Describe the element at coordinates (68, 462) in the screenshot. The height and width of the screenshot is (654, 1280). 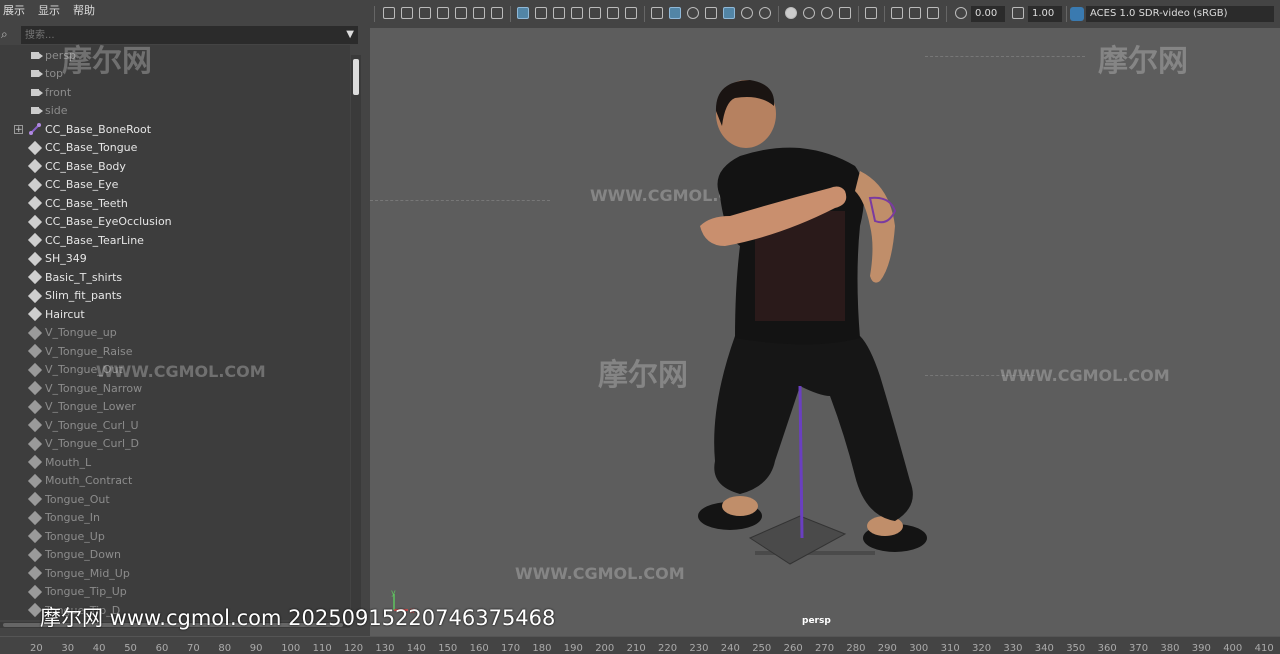
I see `outliner-item-label: Mouth_L` at that location.